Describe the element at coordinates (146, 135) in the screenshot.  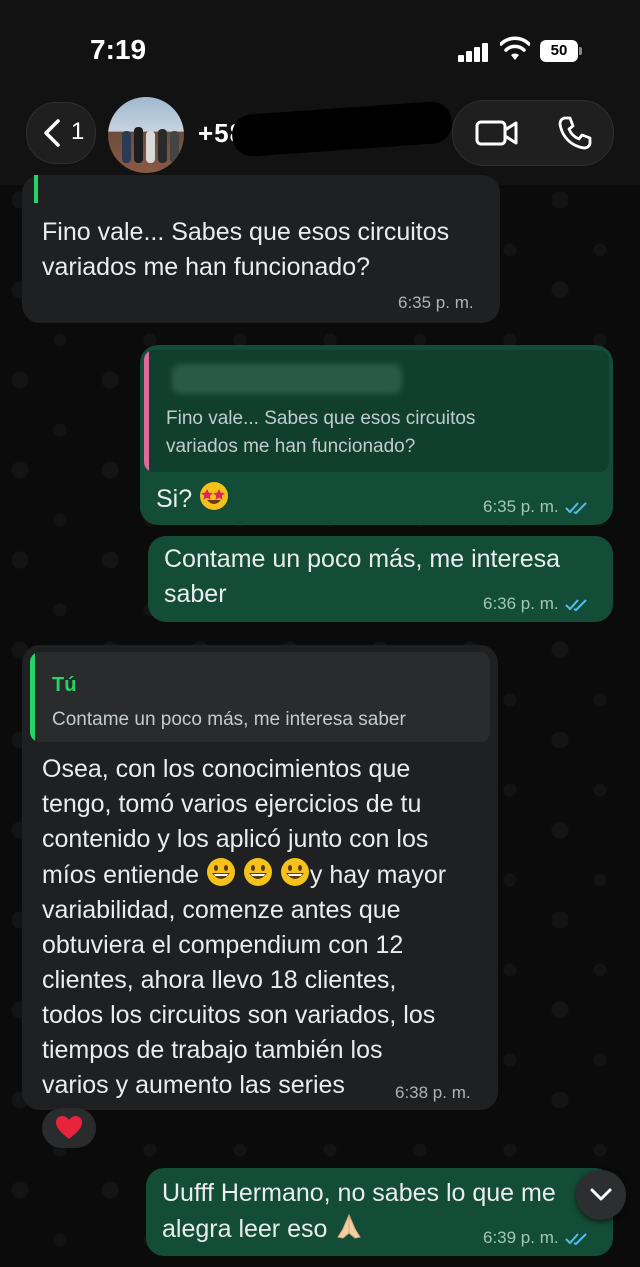
I see `contact-avatar` at that location.